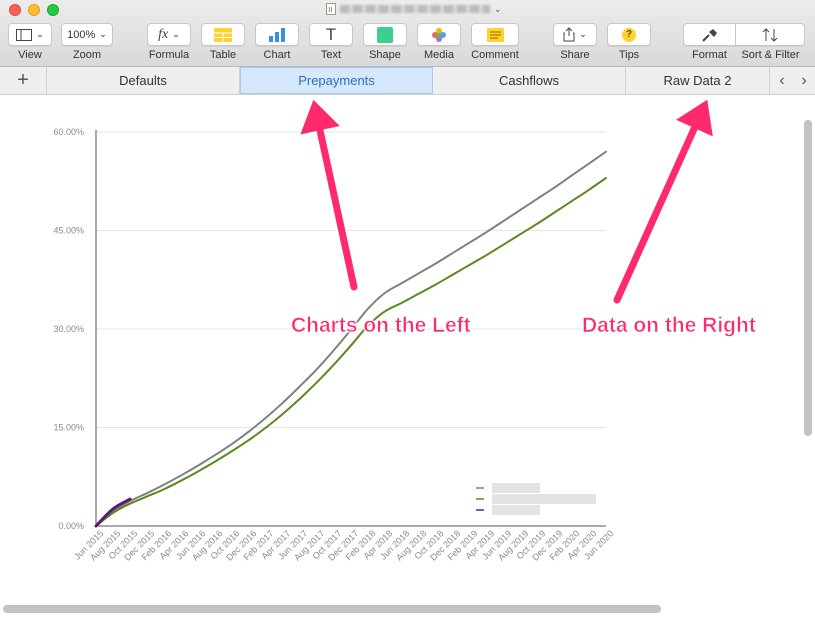 Image resolution: width=815 pixels, height=617 pixels. I want to click on bar-chart-icon, so click(277, 34).